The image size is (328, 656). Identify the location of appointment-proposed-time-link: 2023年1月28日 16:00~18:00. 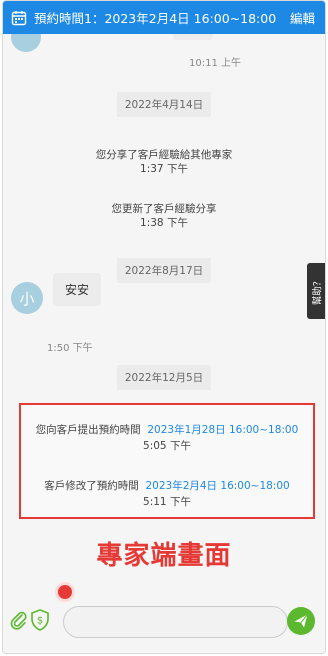
(222, 430).